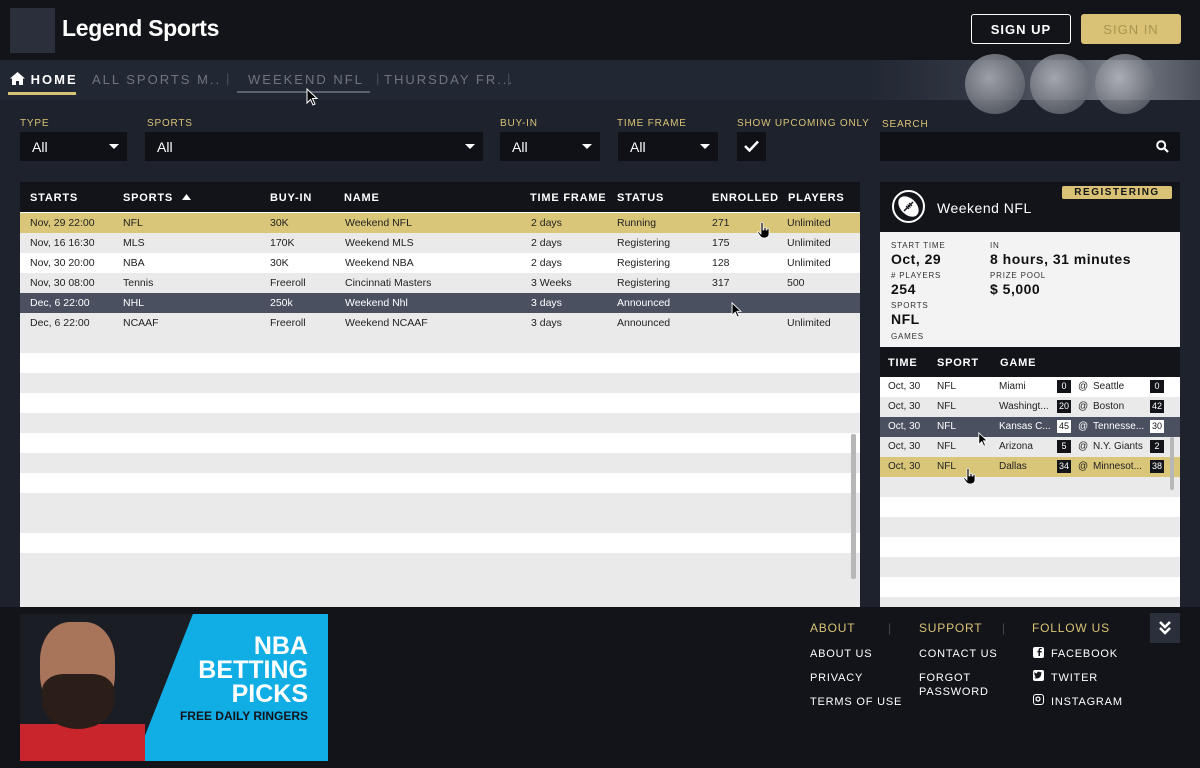 The width and height of the screenshot is (1200, 768). I want to click on cell-sports: NCAAF, so click(141, 323).